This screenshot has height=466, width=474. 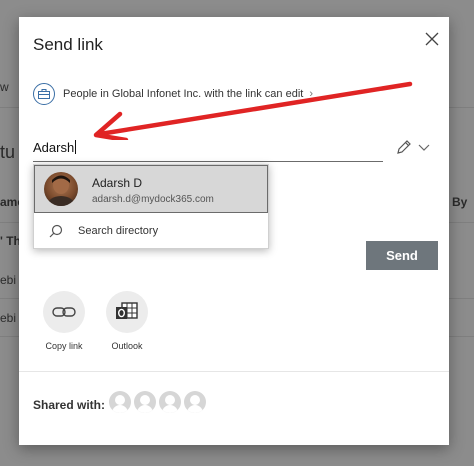 What do you see at coordinates (56, 231) in the screenshot?
I see `search-icon` at bounding box center [56, 231].